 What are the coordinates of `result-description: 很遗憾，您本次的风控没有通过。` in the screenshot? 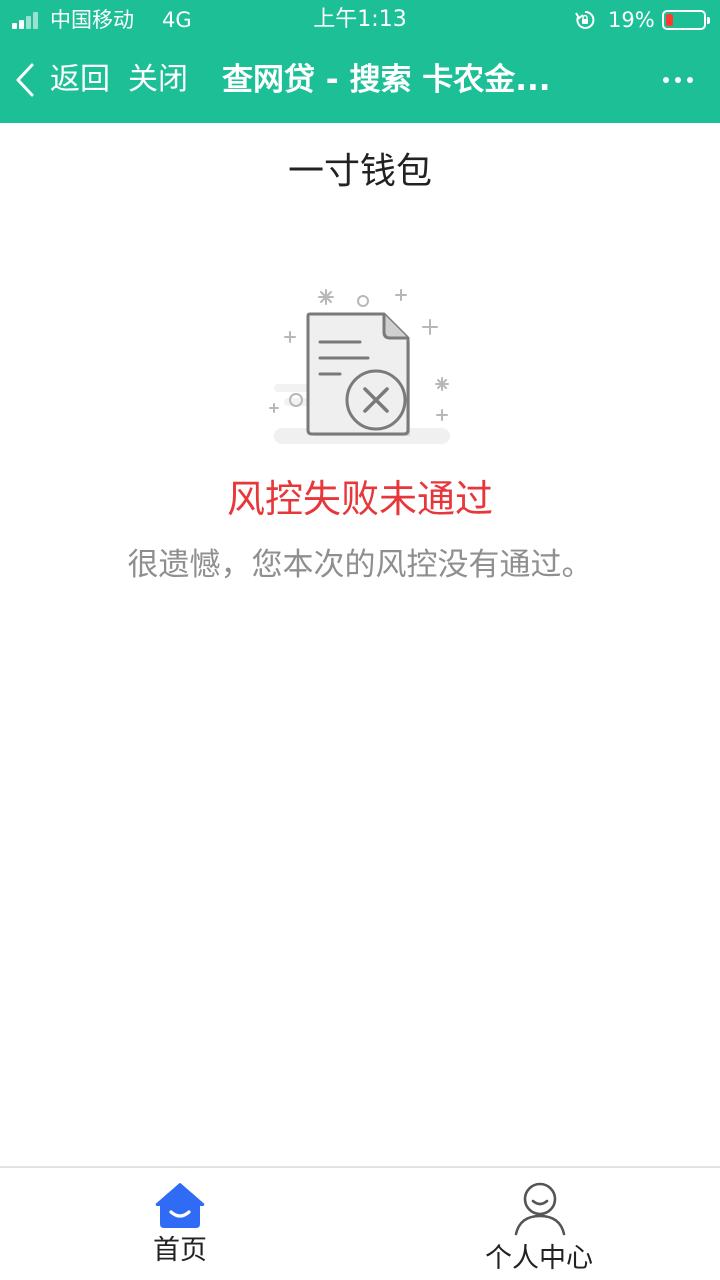 It's located at (360, 565).